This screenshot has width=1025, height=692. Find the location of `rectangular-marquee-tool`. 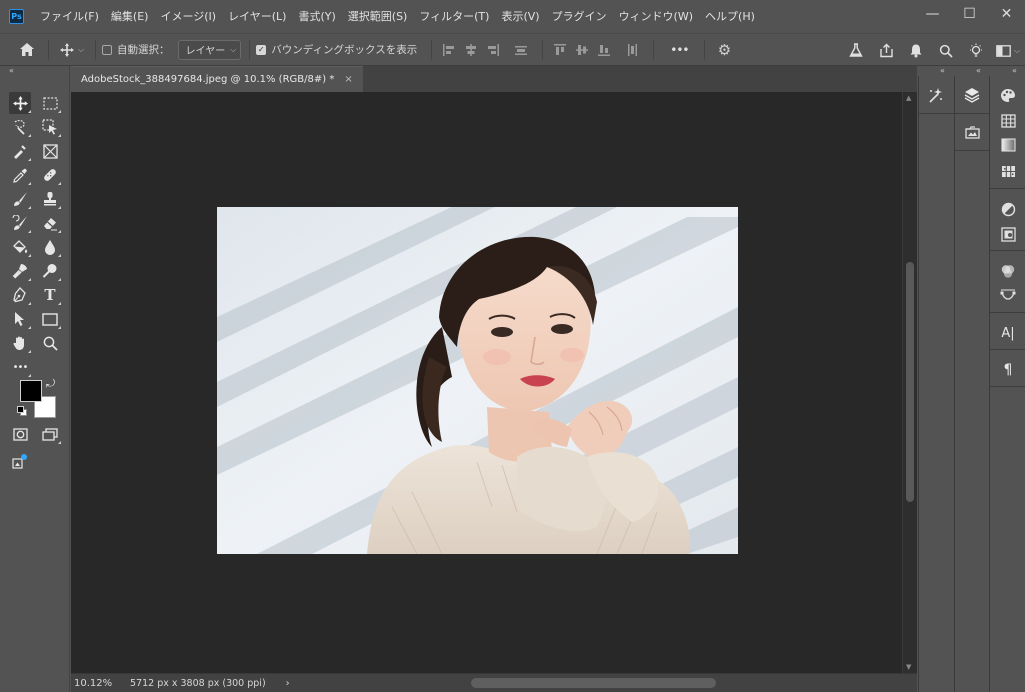

rectangular-marquee-tool is located at coordinates (50, 103).